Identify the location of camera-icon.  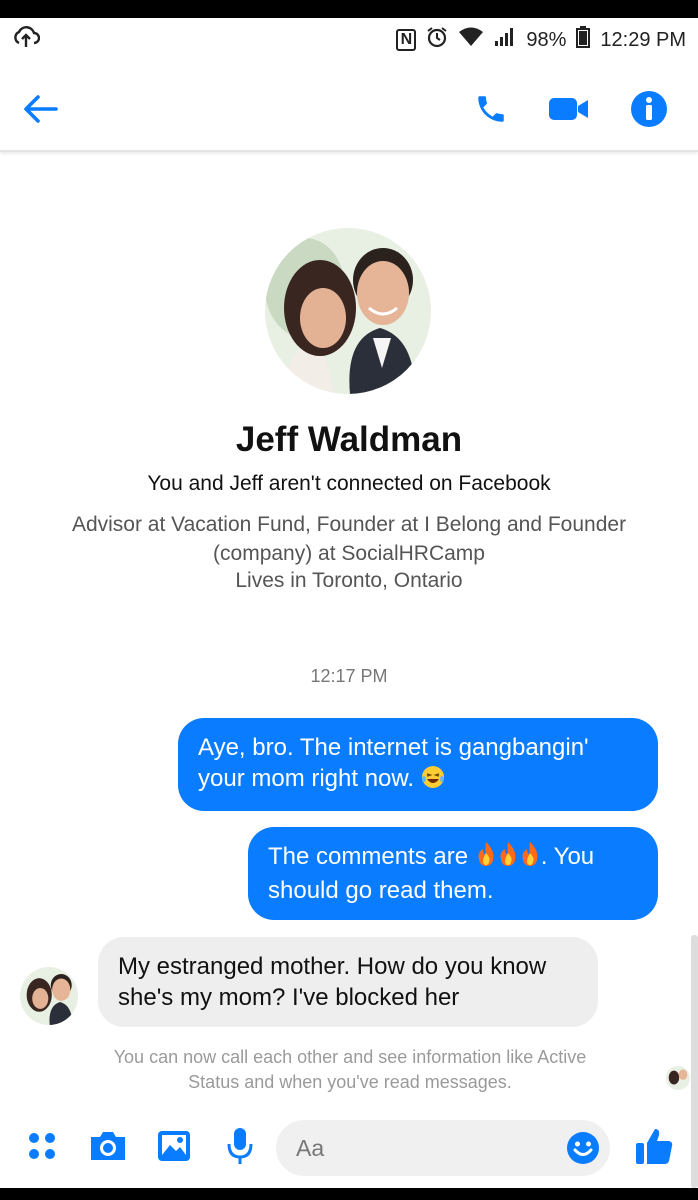
(108, 1148).